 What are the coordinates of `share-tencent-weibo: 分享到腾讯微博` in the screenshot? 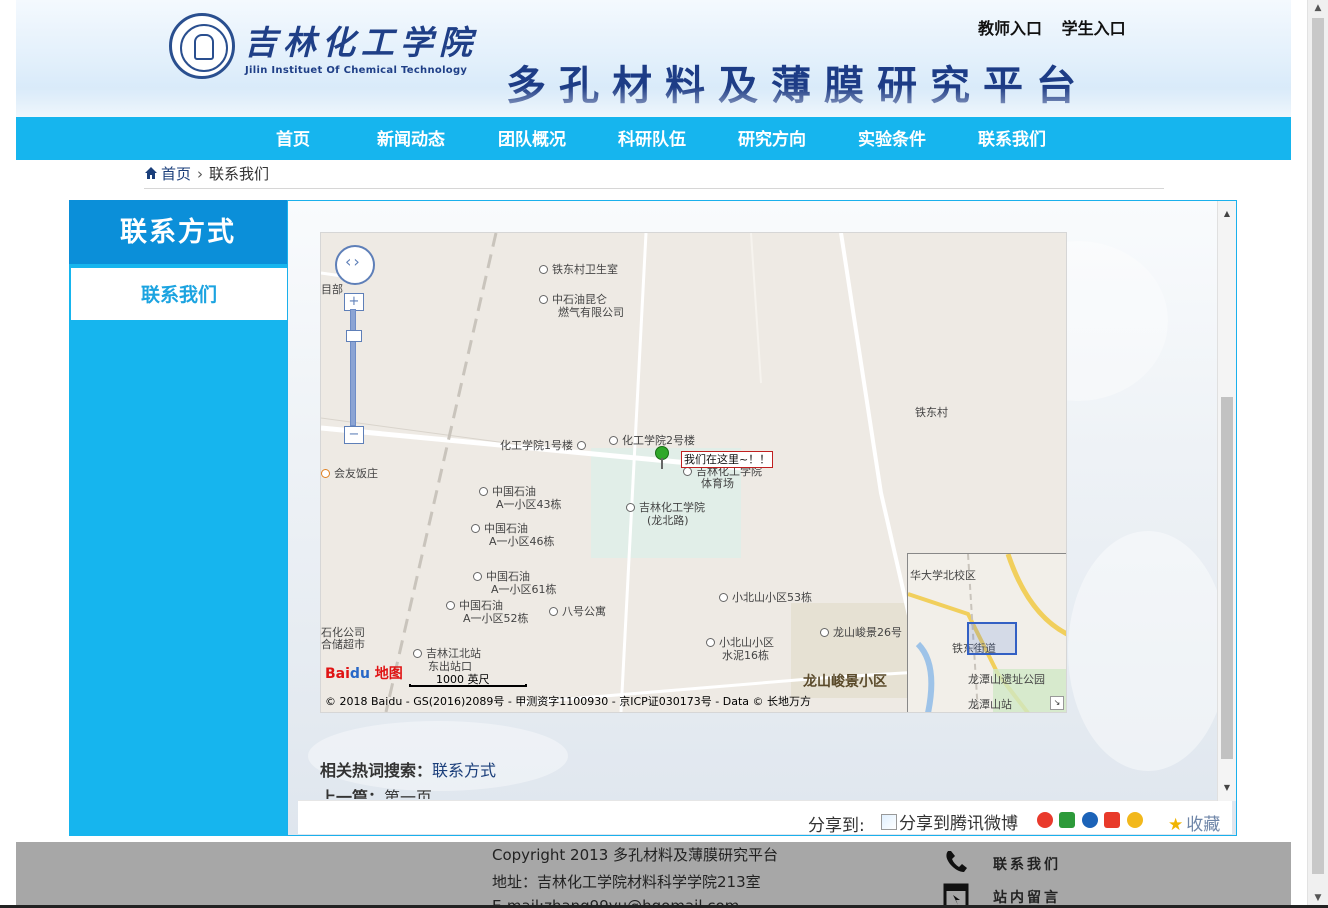 It's located at (949, 821).